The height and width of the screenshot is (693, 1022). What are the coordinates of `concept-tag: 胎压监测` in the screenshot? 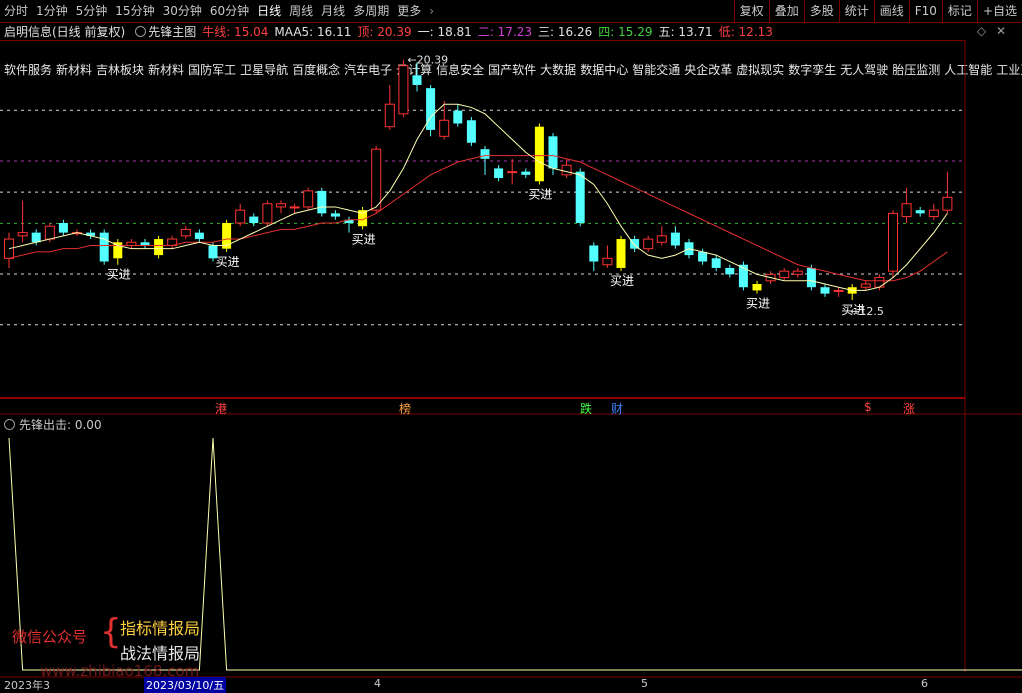 It's located at (916, 70).